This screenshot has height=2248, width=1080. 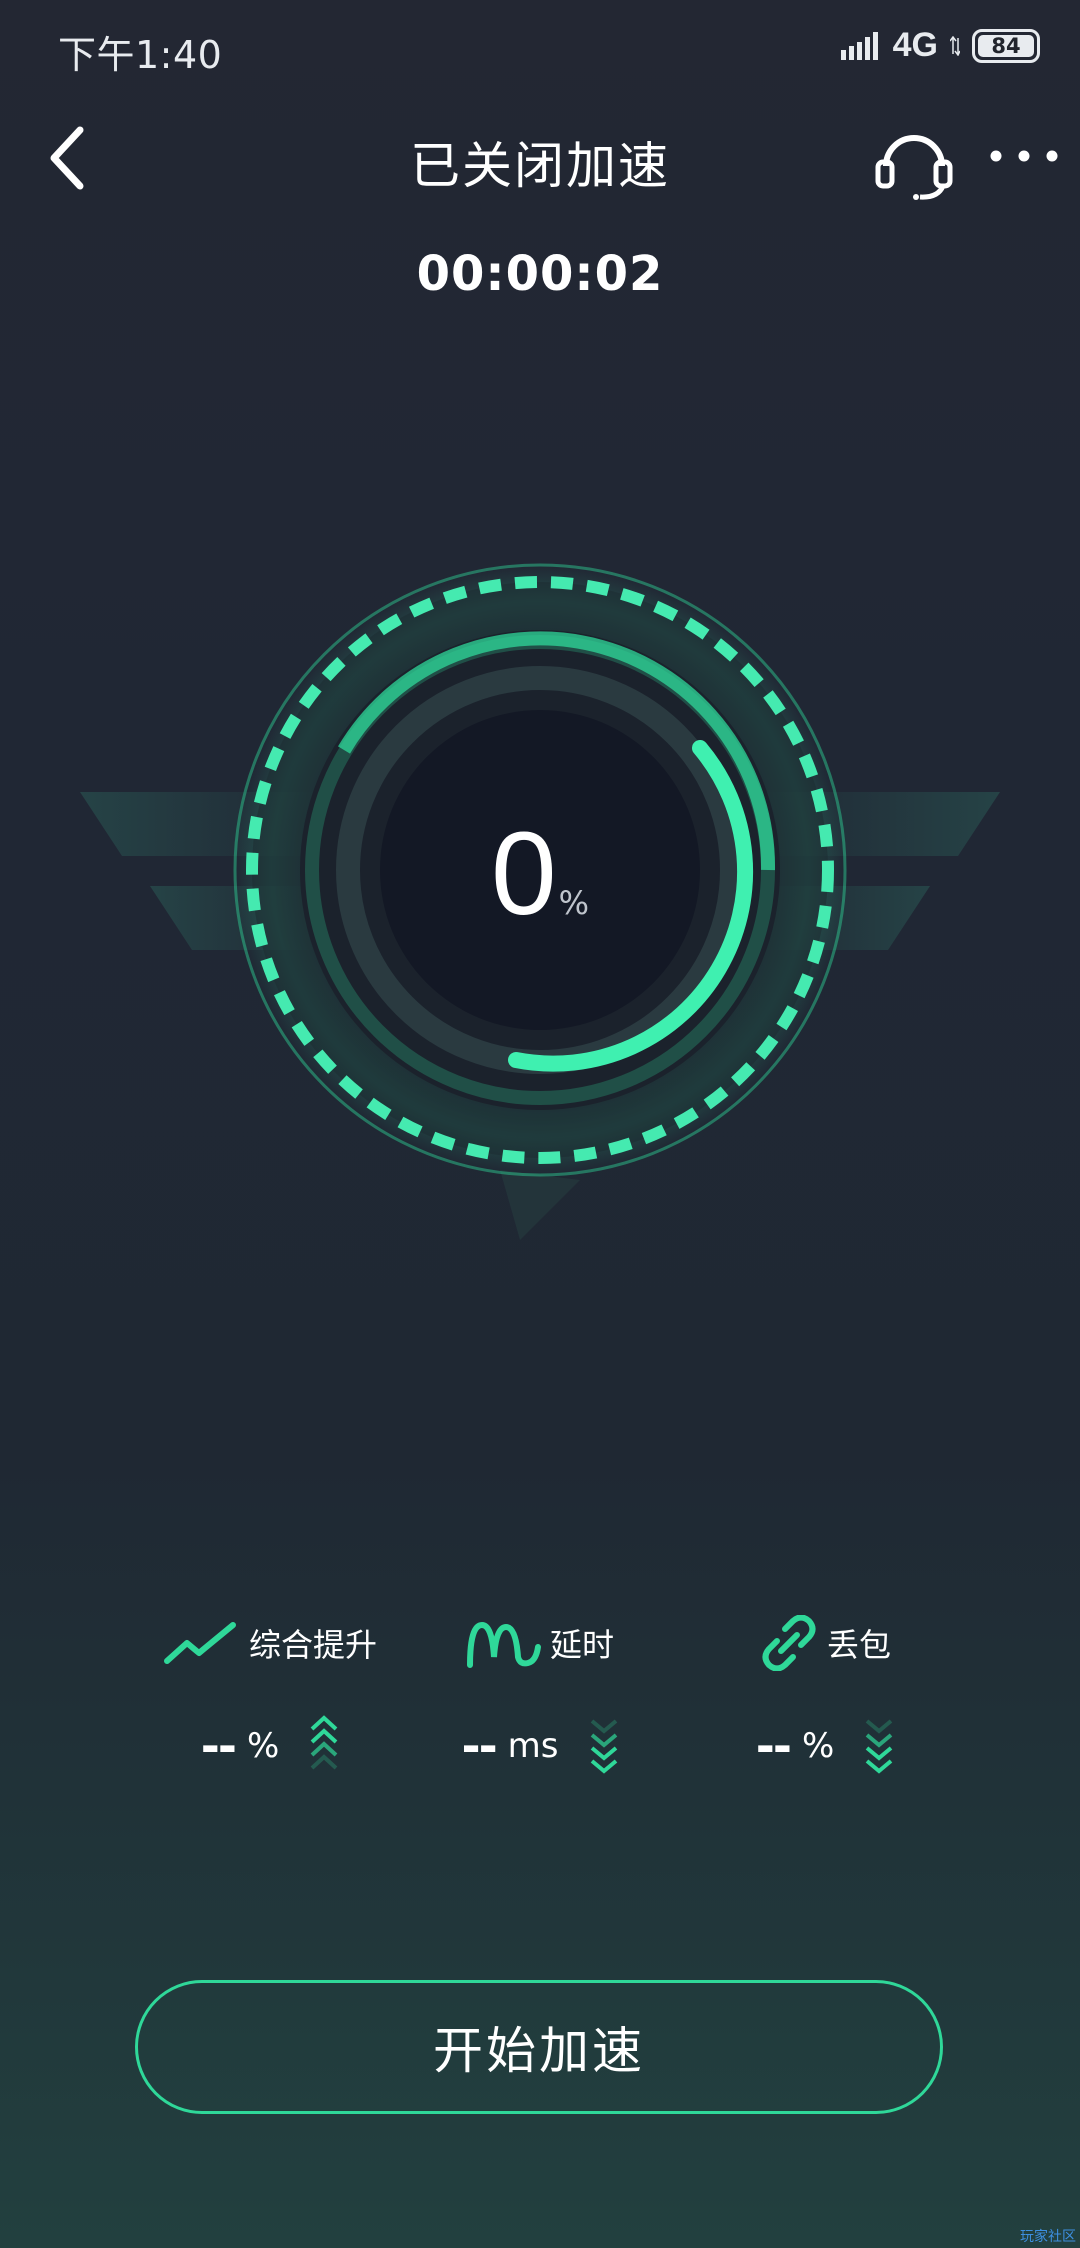 I want to click on more-button, so click(x=1024, y=156).